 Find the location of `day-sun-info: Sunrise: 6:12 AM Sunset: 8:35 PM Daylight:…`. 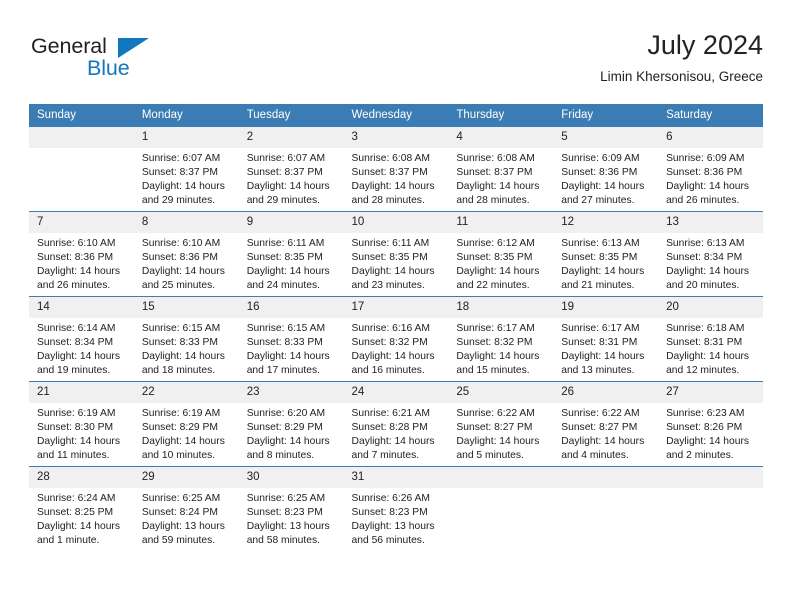

day-sun-info: Sunrise: 6:12 AM Sunset: 8:35 PM Daylight:… is located at coordinates (500, 263).